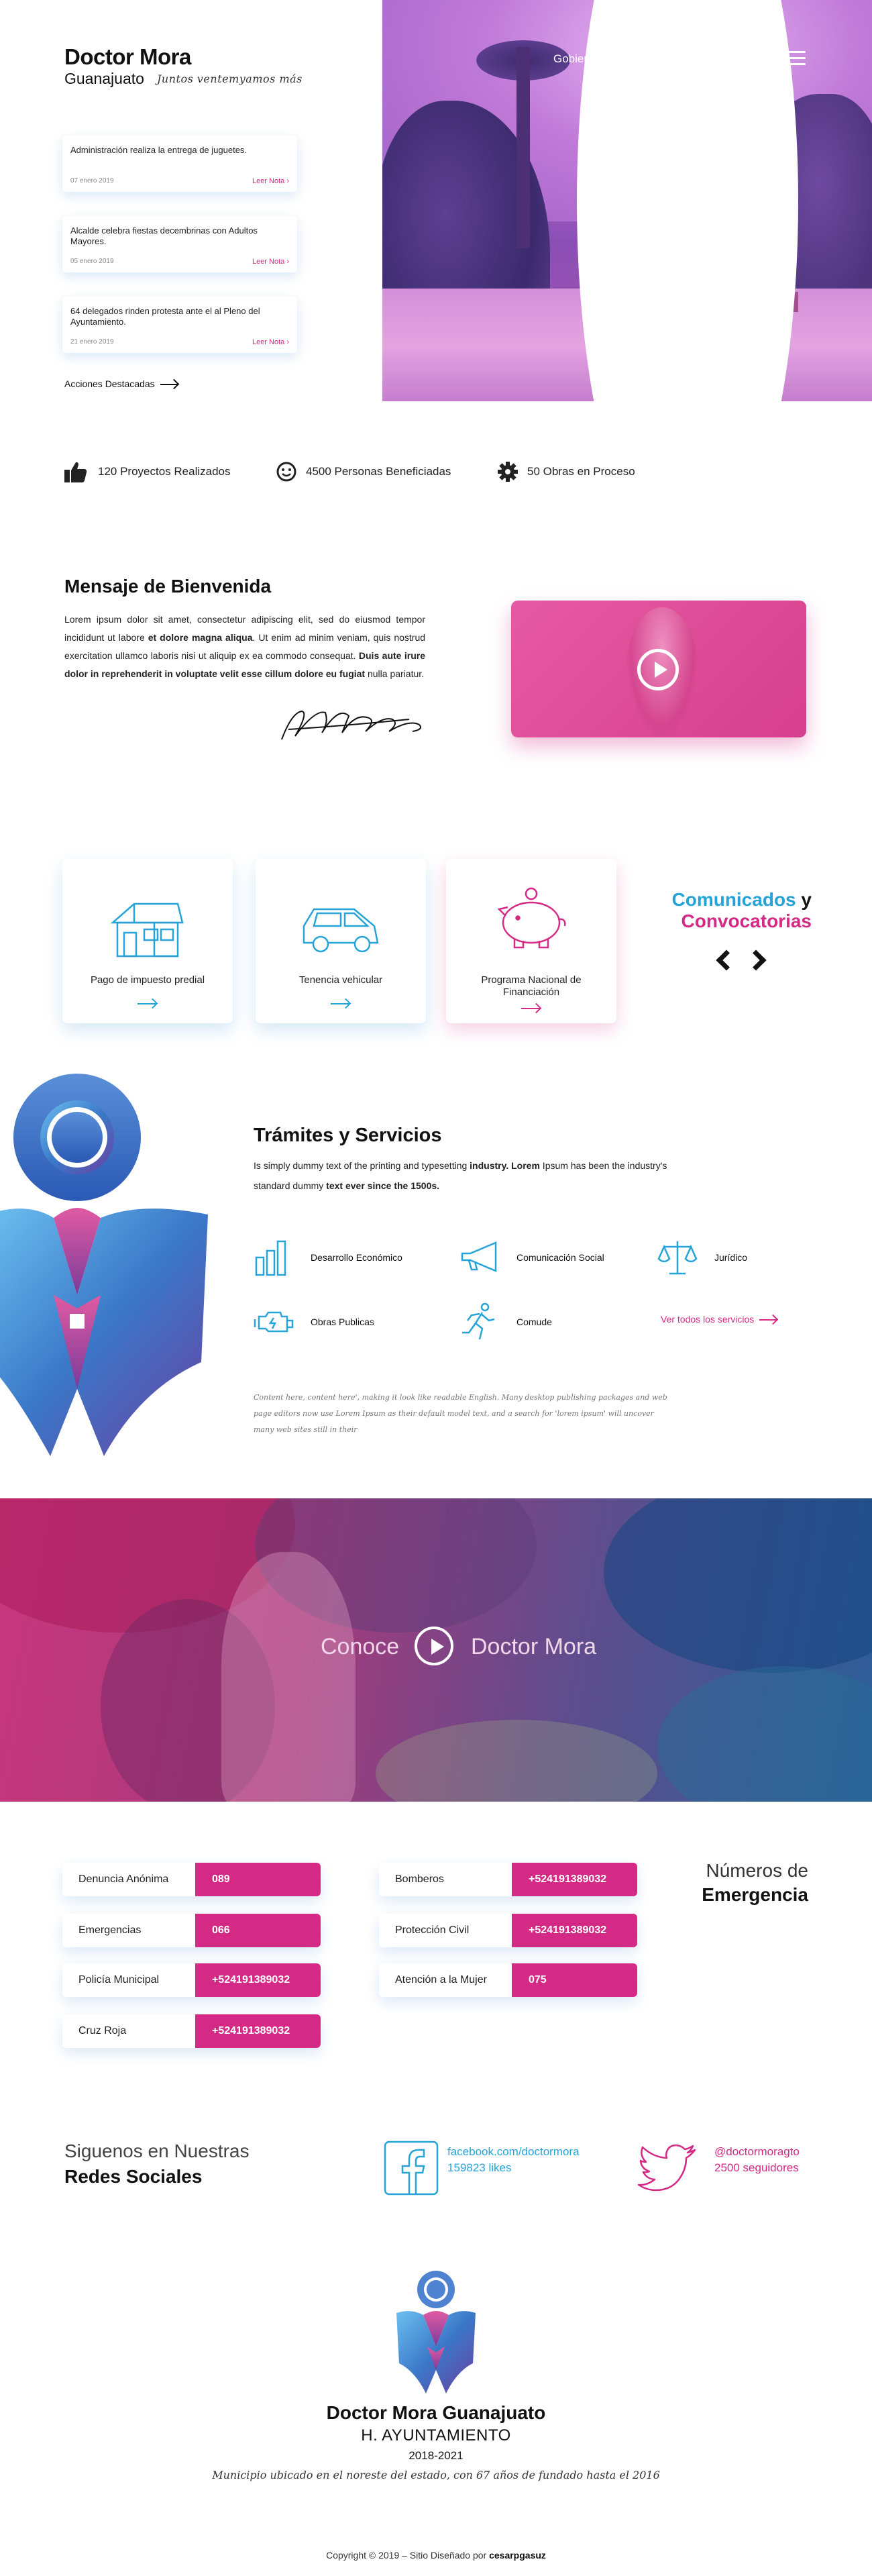 The width and height of the screenshot is (872, 2576). What do you see at coordinates (168, 586) in the screenshot?
I see `welcome-title: Mensaje de Bienvenida` at bounding box center [168, 586].